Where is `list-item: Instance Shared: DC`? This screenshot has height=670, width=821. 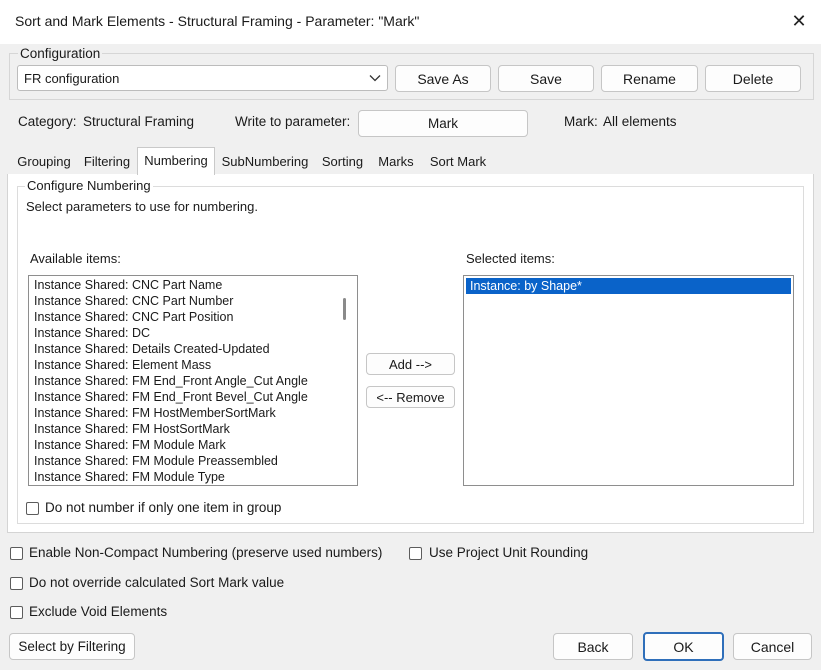 list-item: Instance Shared: DC is located at coordinates (185, 333).